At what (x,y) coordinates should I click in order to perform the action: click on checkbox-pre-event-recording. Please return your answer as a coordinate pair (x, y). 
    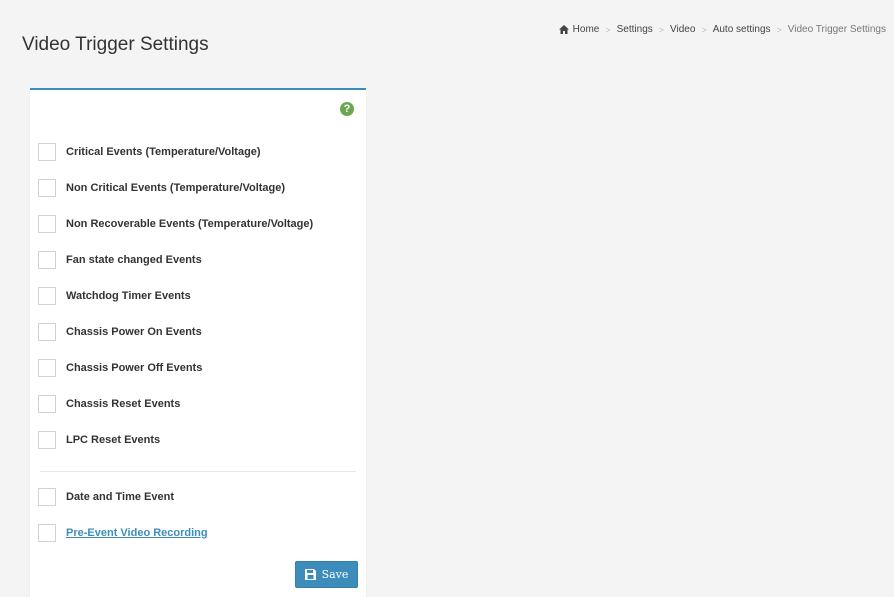
    Looking at the image, I should click on (47, 533).